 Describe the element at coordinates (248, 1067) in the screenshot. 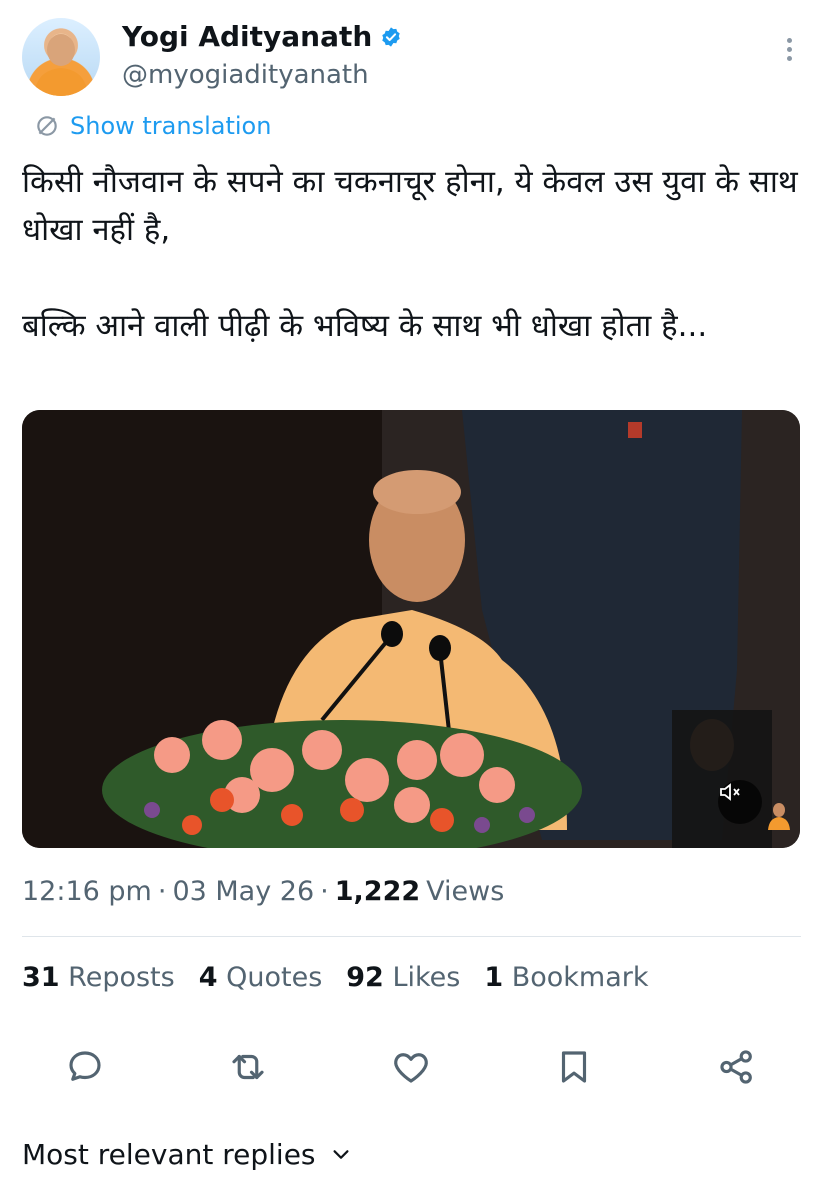

I see `repost-icon` at that location.